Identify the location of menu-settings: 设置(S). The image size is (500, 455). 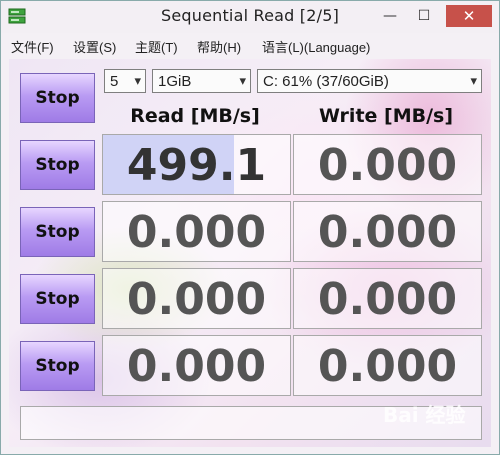
(94, 46).